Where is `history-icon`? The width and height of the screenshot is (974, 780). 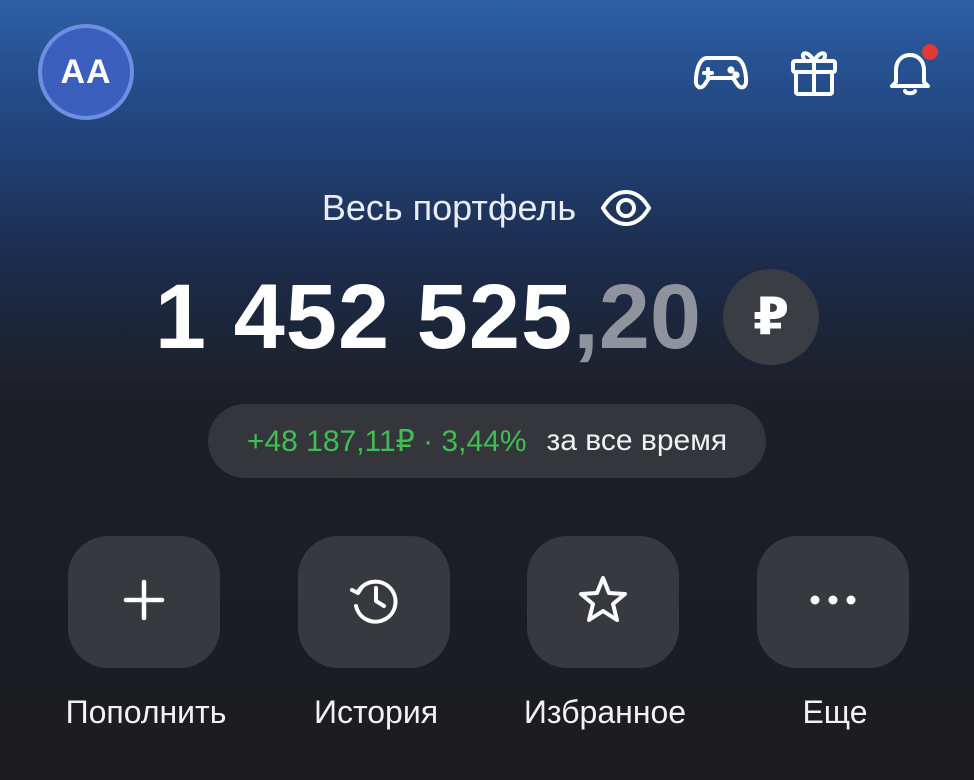 history-icon is located at coordinates (374, 602).